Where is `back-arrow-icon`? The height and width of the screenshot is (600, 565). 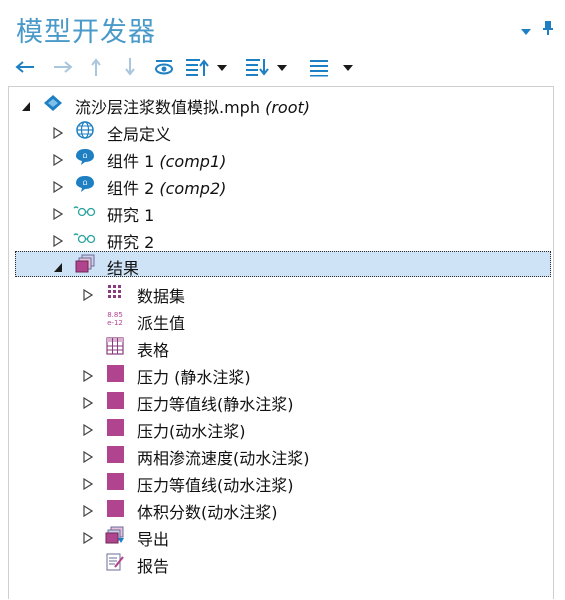 back-arrow-icon is located at coordinates (25, 67).